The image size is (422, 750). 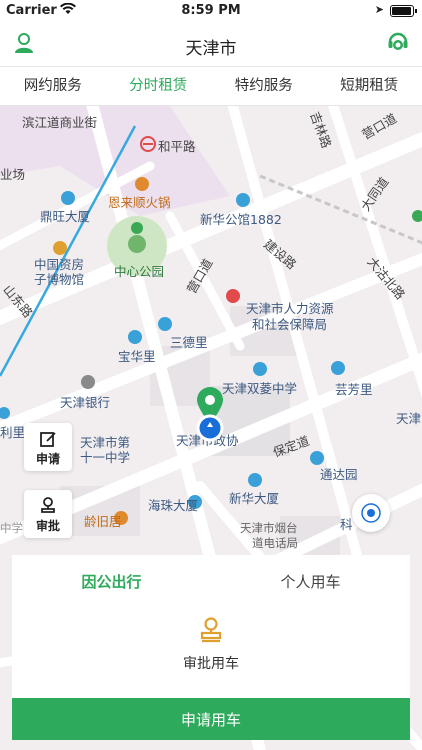 I want to click on approve-car-label: 审批用车, so click(x=211, y=664).